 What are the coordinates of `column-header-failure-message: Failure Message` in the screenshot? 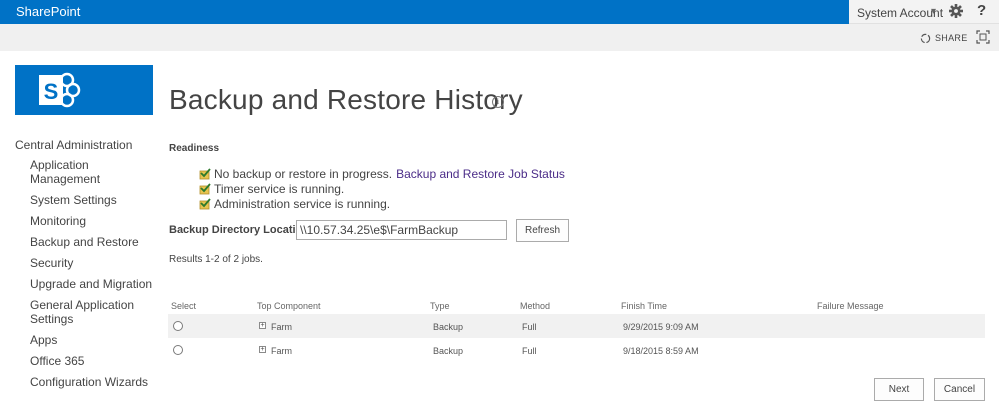 It's located at (850, 306).